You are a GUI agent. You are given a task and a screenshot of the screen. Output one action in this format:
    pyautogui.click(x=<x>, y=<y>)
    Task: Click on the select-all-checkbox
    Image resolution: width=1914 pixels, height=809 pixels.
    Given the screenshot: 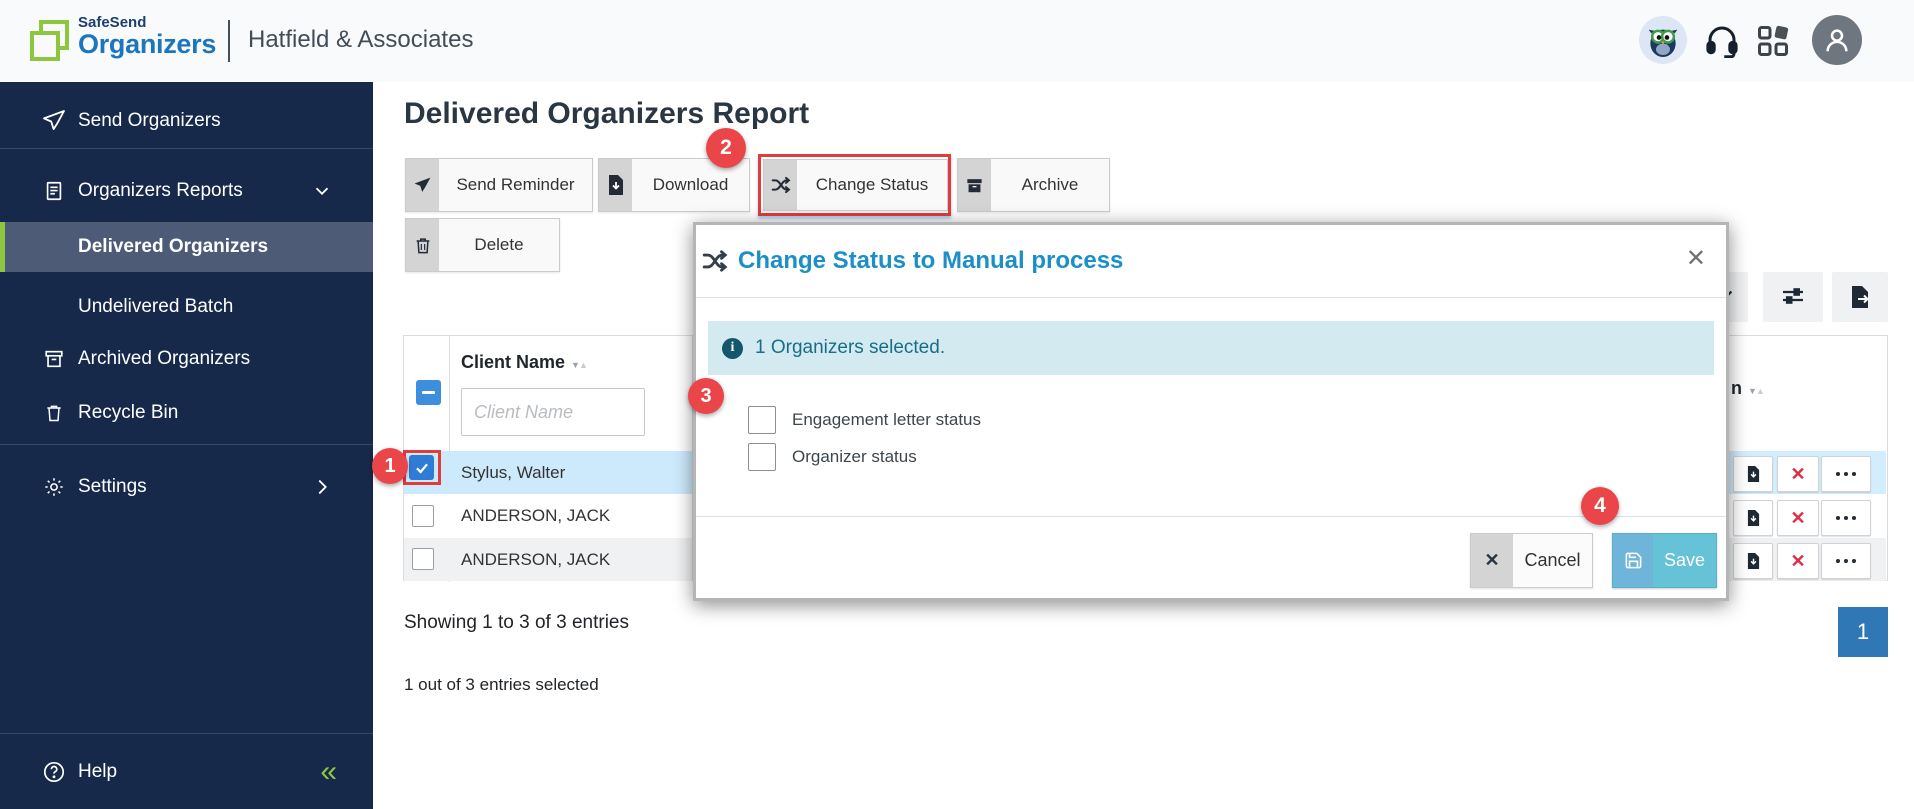 What is the action you would take?
    pyautogui.click(x=428, y=392)
    